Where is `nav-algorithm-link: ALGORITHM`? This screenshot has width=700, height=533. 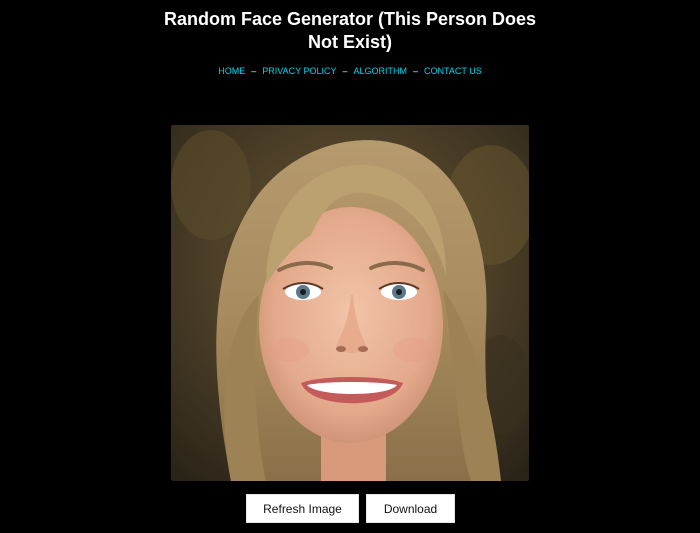 nav-algorithm-link: ALGORITHM is located at coordinates (381, 71).